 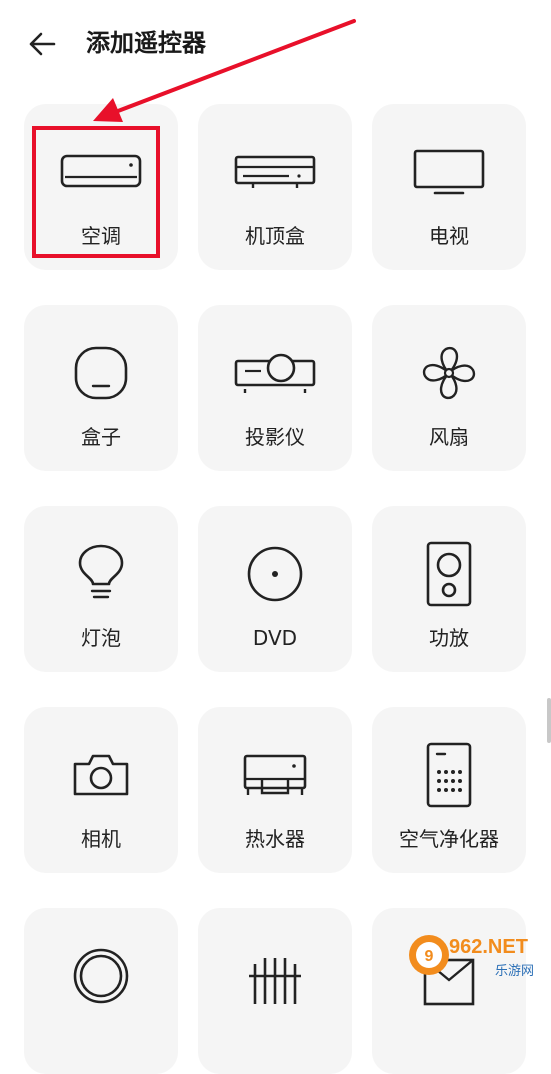 What do you see at coordinates (549, 720) in the screenshot?
I see `scrollbar-thumb` at bounding box center [549, 720].